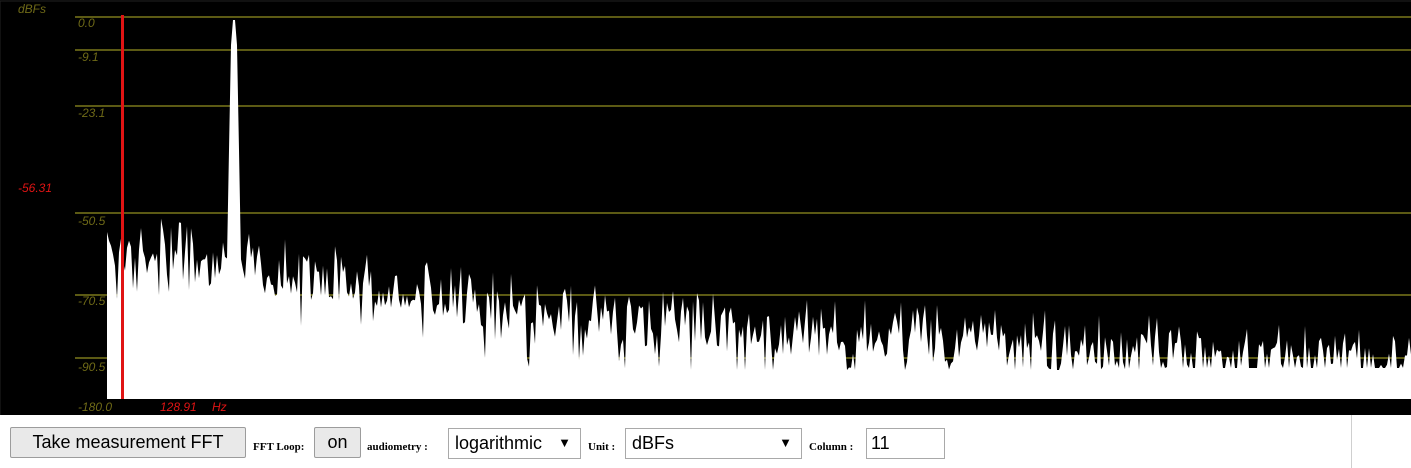 Image resolution: width=1411 pixels, height=468 pixels. Describe the element at coordinates (653, 443) in the screenshot. I see `unit-value: dBFs` at that location.